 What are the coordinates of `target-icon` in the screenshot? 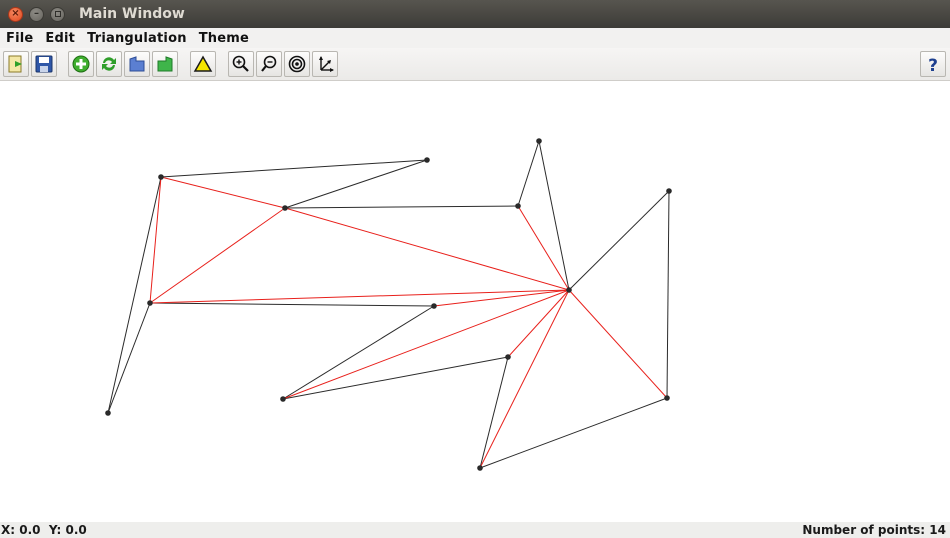 It's located at (297, 64).